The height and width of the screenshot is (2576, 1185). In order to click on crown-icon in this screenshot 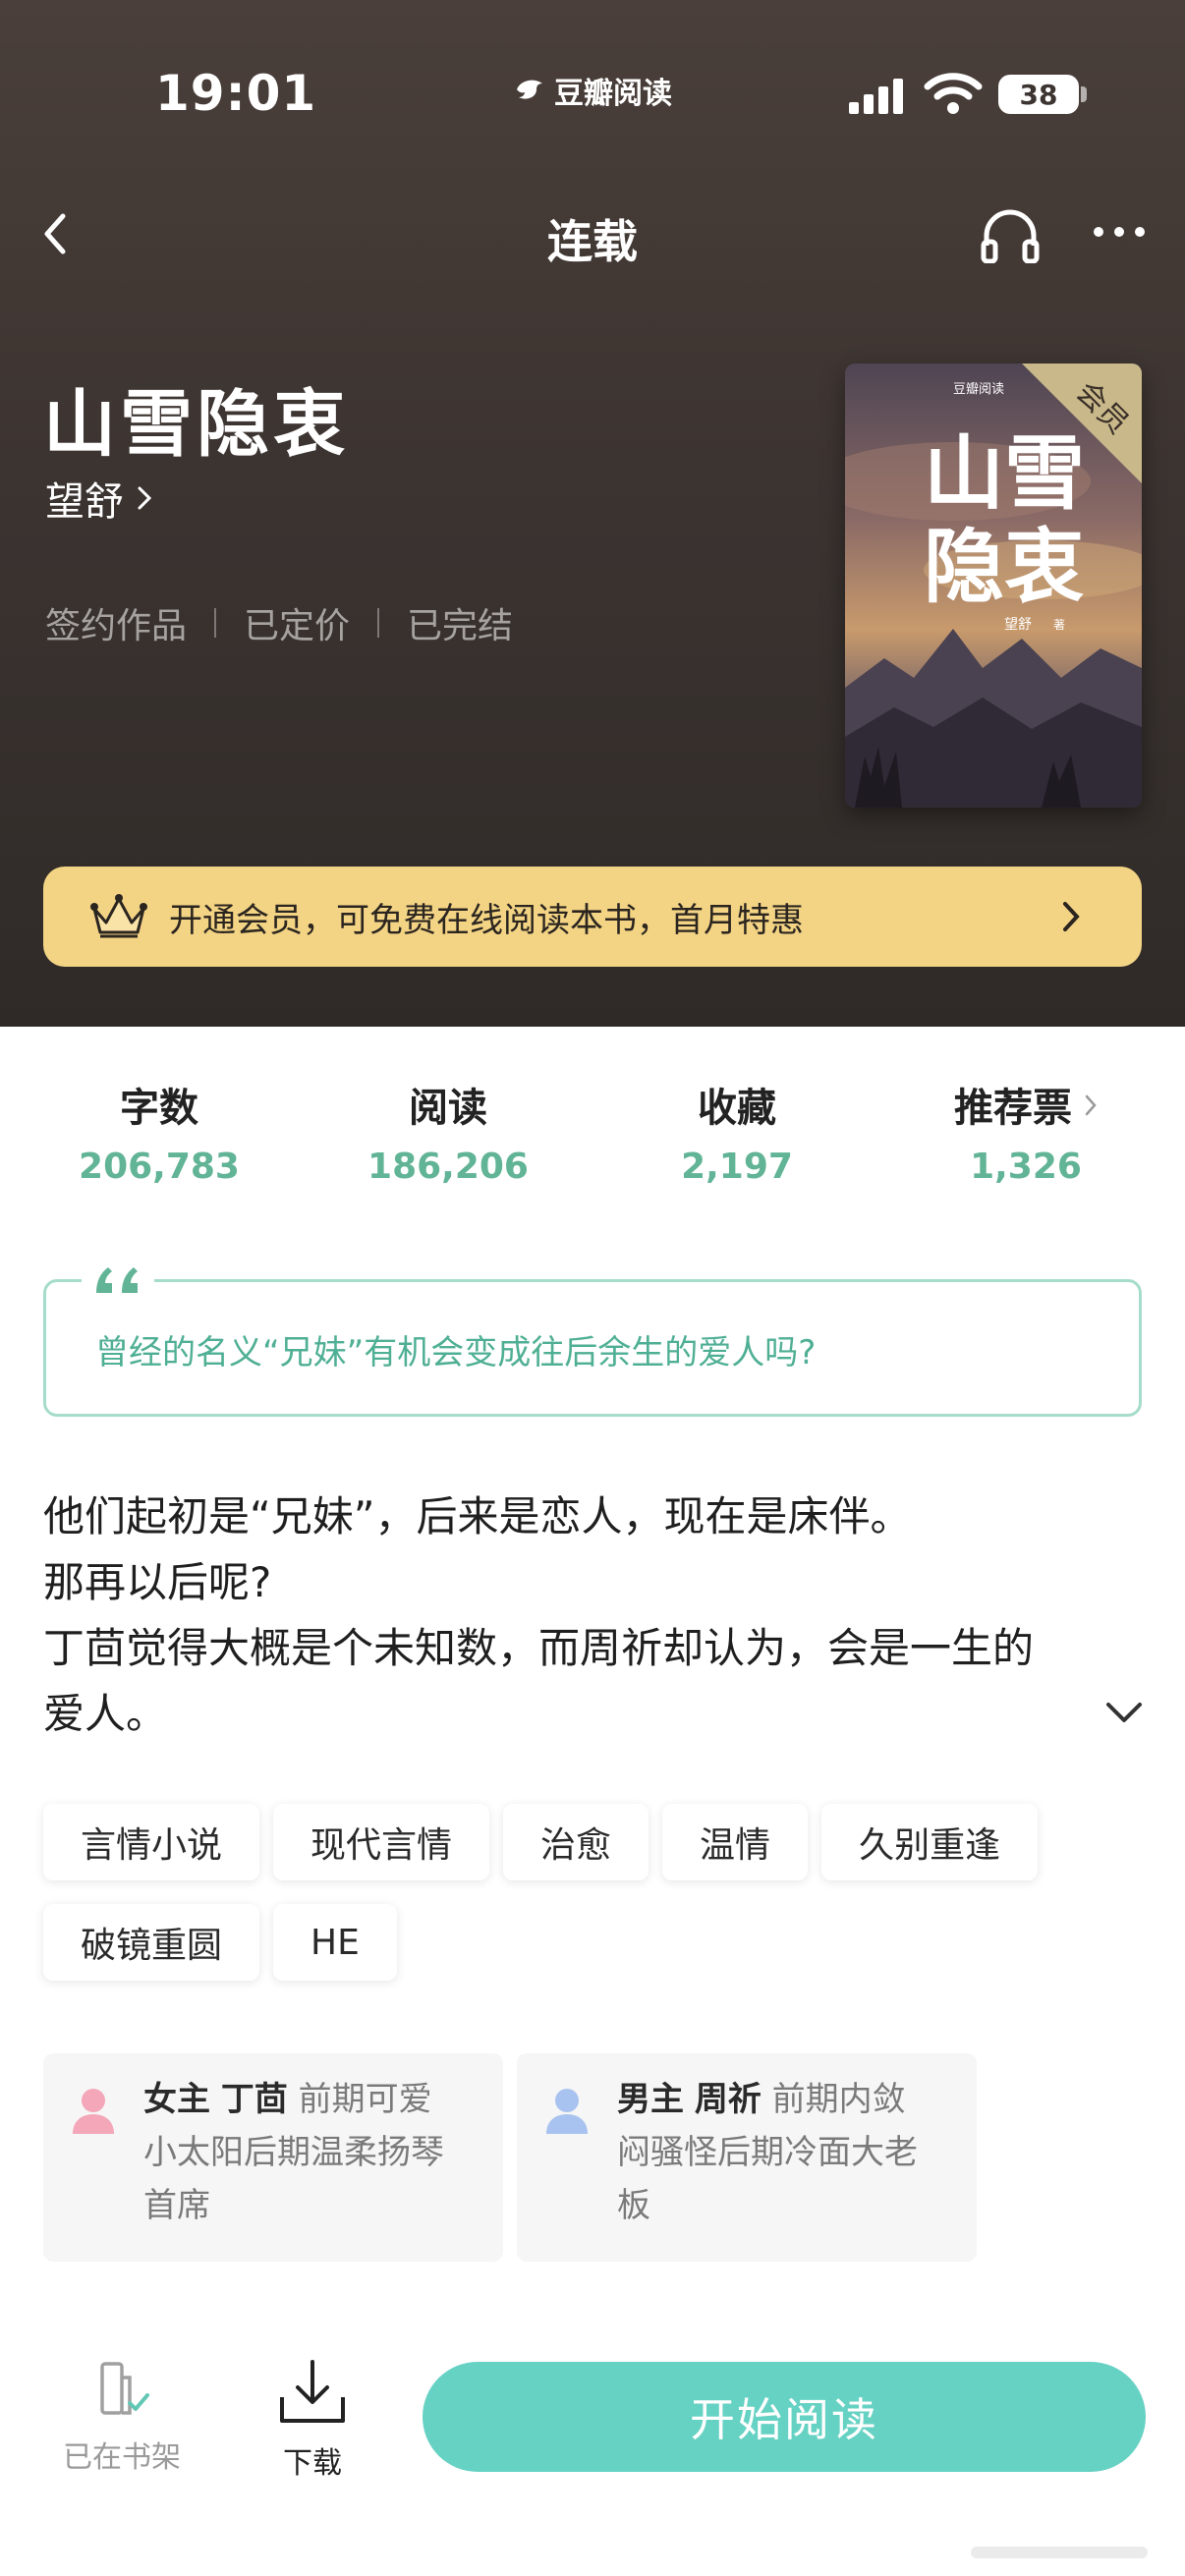, I will do `click(119, 916)`.